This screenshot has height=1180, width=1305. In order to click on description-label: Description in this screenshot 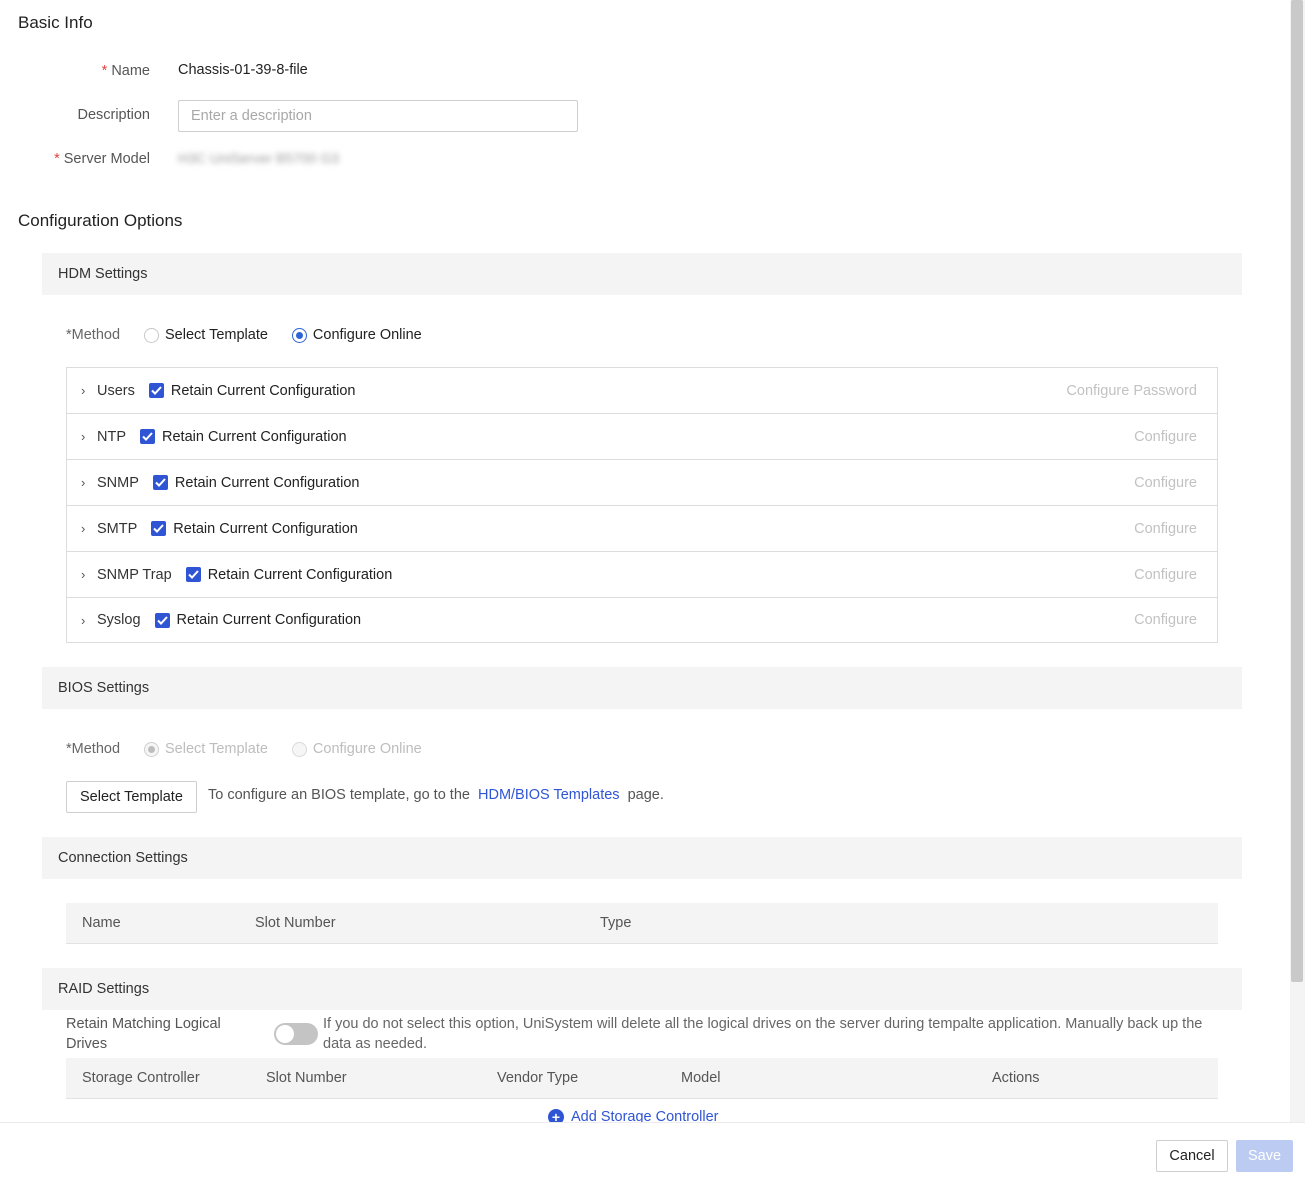, I will do `click(113, 115)`.